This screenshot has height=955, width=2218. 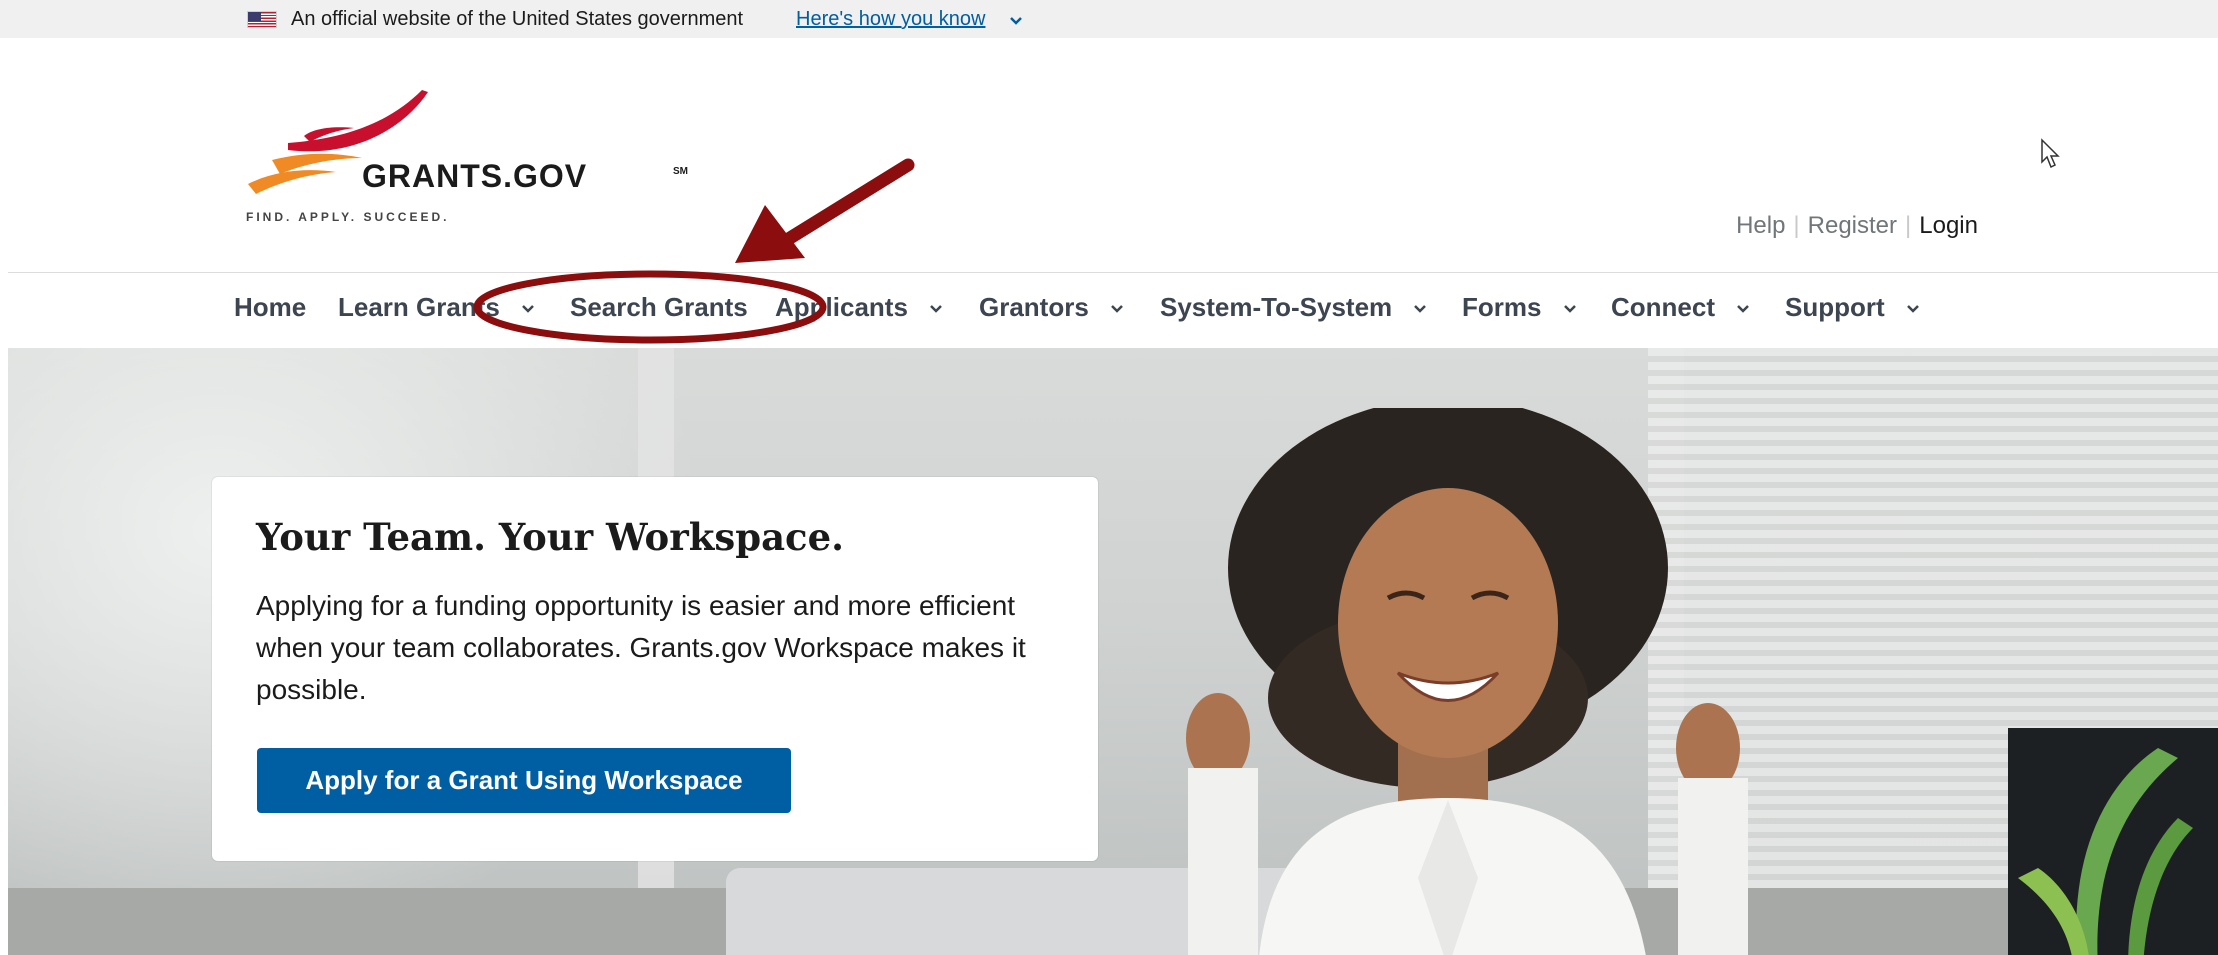 I want to click on nav-item-label: Forms, so click(x=1502, y=307).